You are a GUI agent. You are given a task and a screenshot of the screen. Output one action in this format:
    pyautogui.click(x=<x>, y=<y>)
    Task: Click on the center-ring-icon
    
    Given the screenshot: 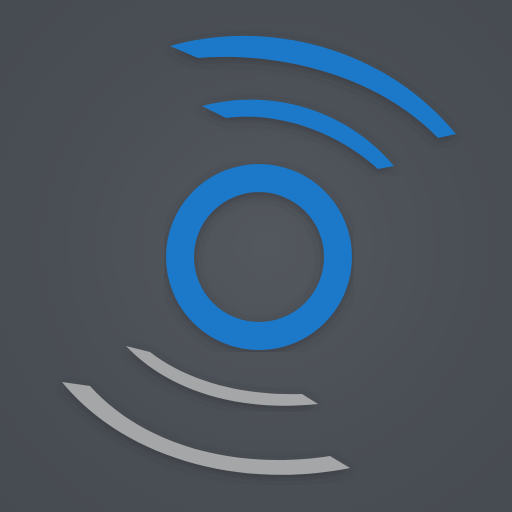 What is the action you would take?
    pyautogui.click(x=259, y=257)
    